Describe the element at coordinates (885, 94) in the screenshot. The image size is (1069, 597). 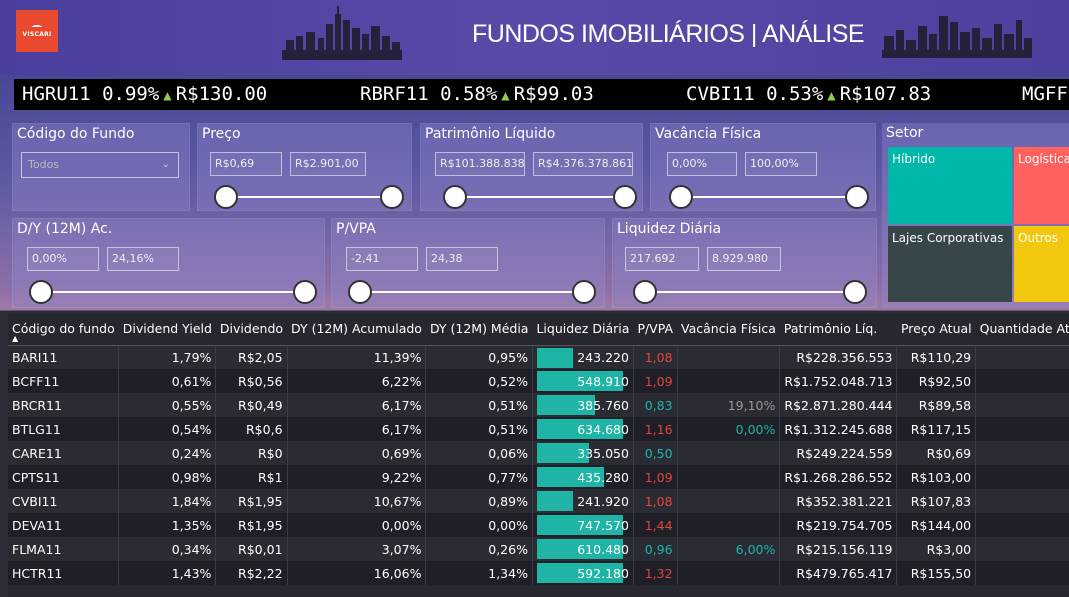
I see `ticker-price: R$107.83` at that location.